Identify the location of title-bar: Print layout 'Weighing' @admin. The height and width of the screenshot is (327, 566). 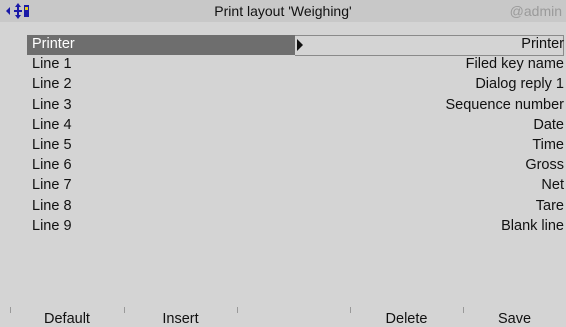
(283, 11).